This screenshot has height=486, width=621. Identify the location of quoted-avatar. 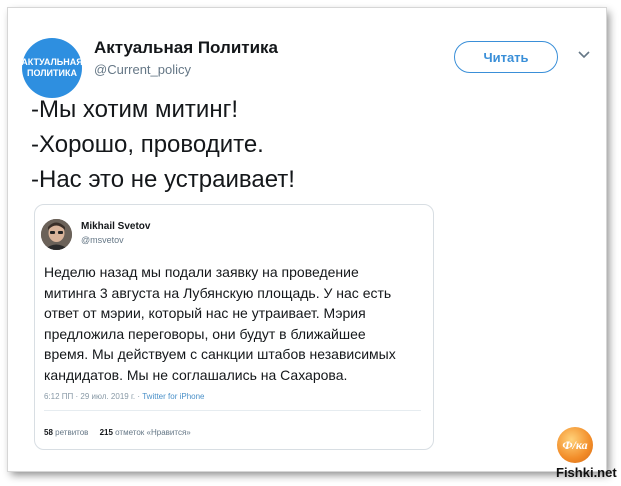
(56, 234).